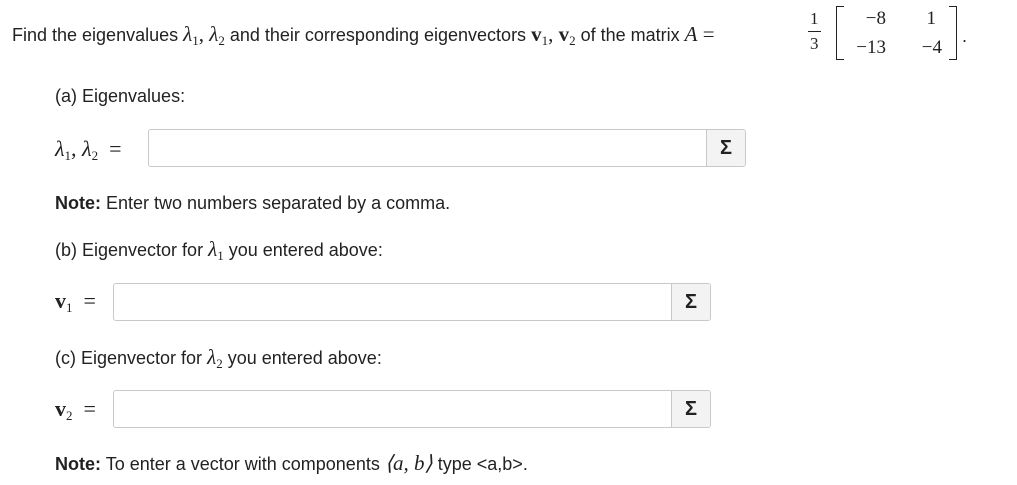 This screenshot has width=1017, height=485. I want to click on v1-lhs-equals: =, so click(89, 300).